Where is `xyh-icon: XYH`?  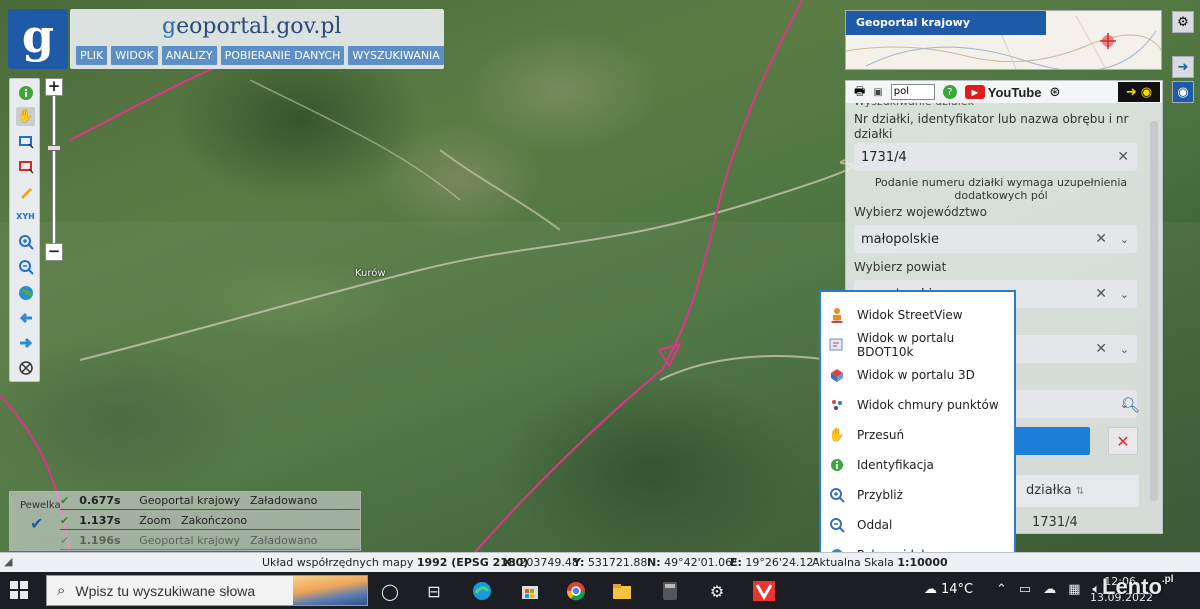 xyh-icon: XYH is located at coordinates (25, 216).